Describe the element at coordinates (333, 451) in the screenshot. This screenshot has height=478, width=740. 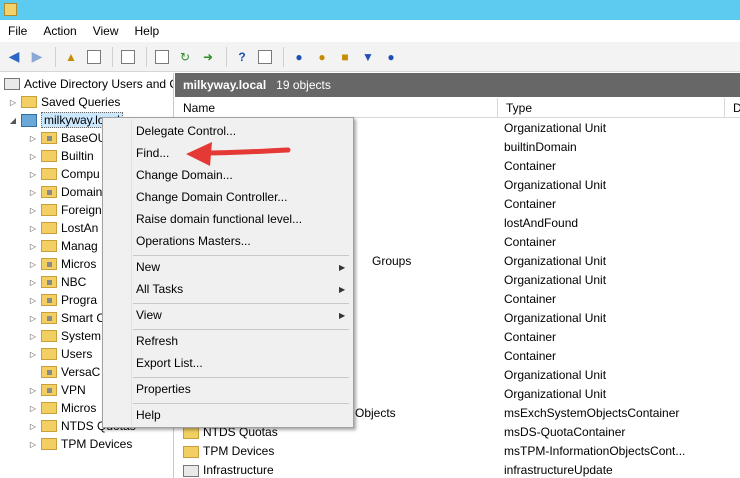
I see `row-name: TPM Devices` at that location.